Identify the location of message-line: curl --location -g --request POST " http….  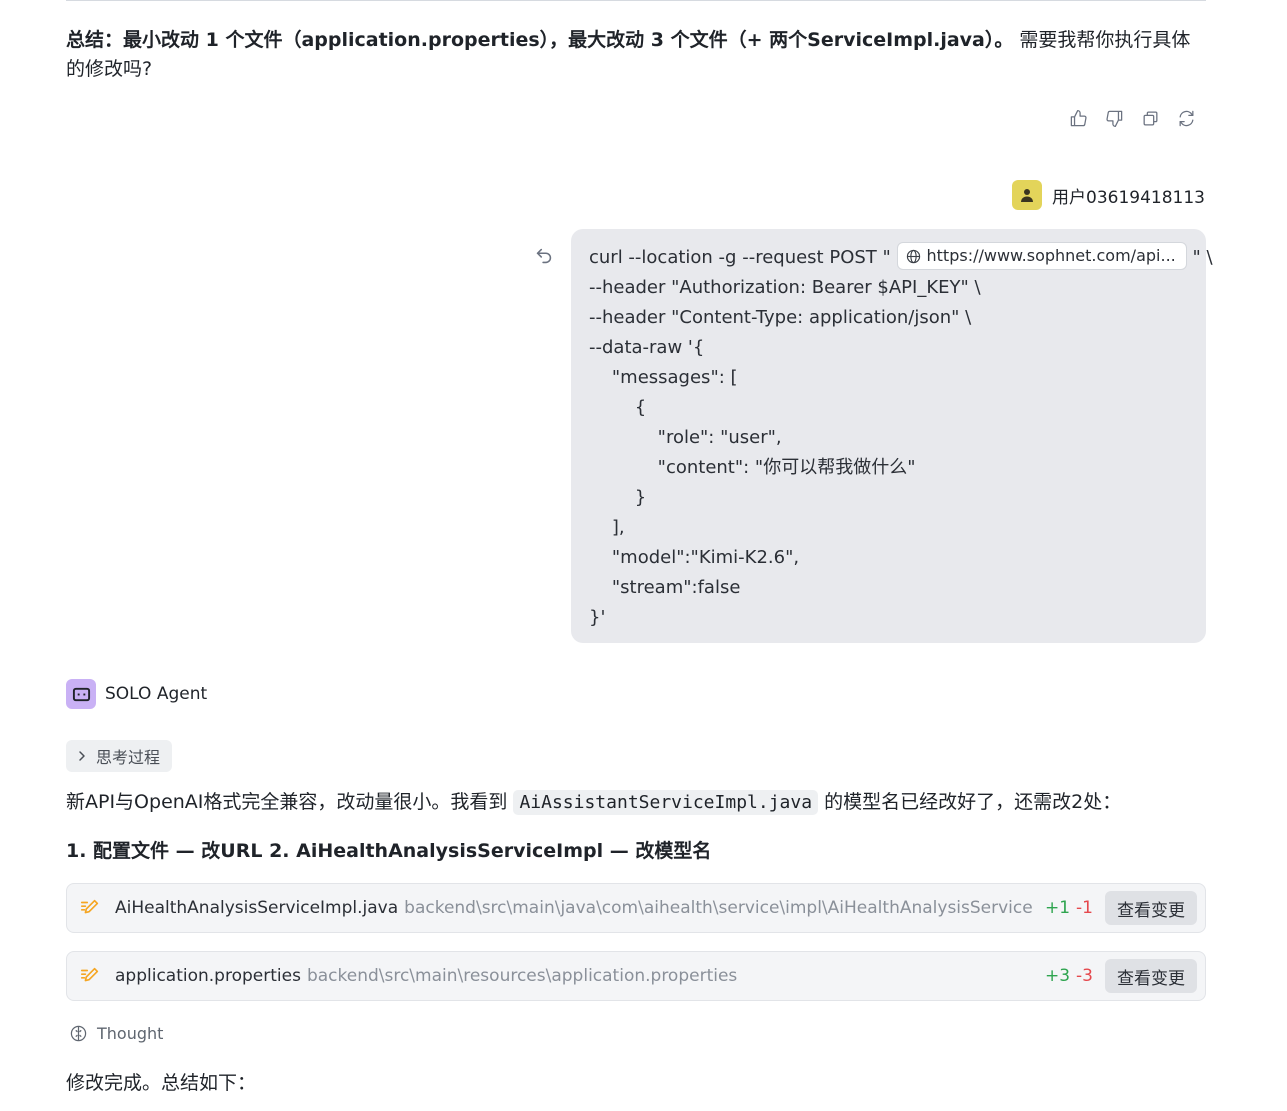
(901, 257).